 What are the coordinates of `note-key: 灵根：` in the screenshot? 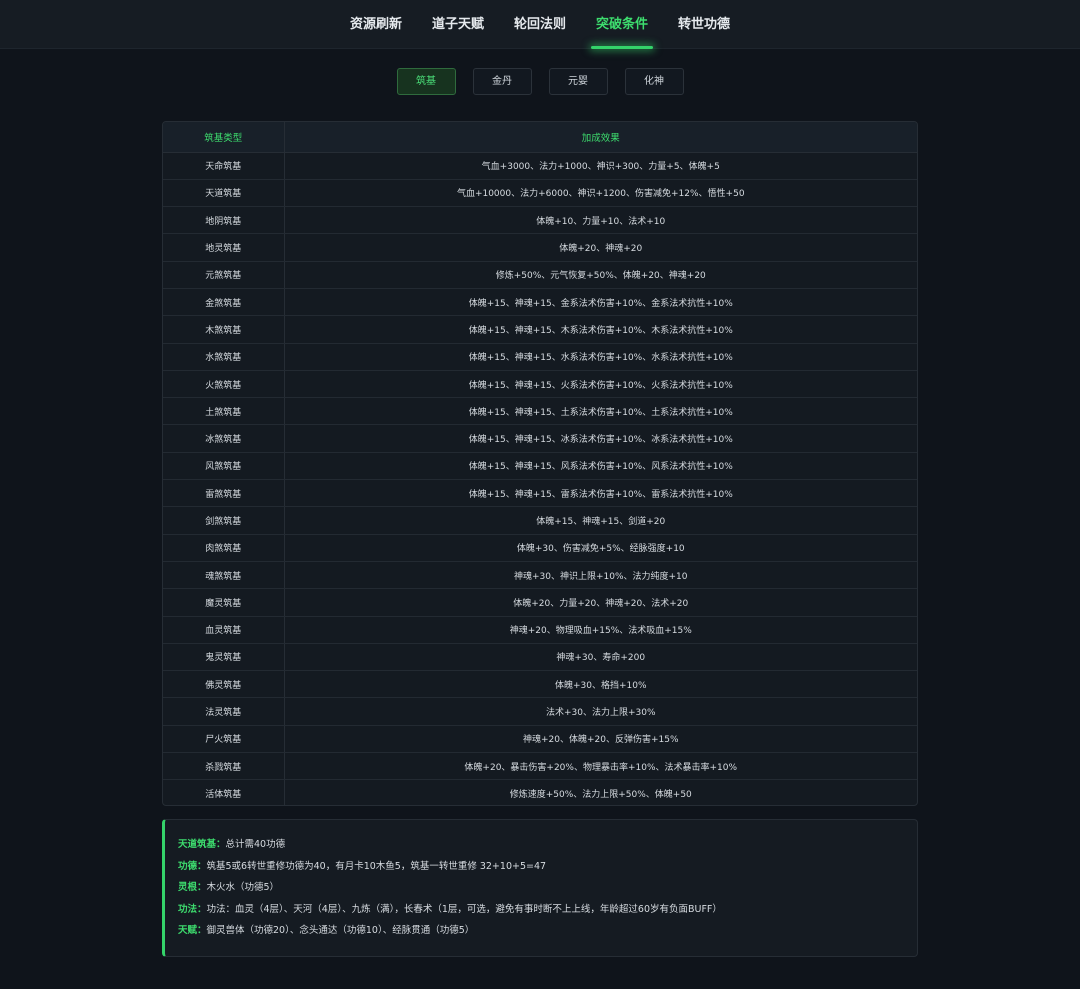 It's located at (192, 888).